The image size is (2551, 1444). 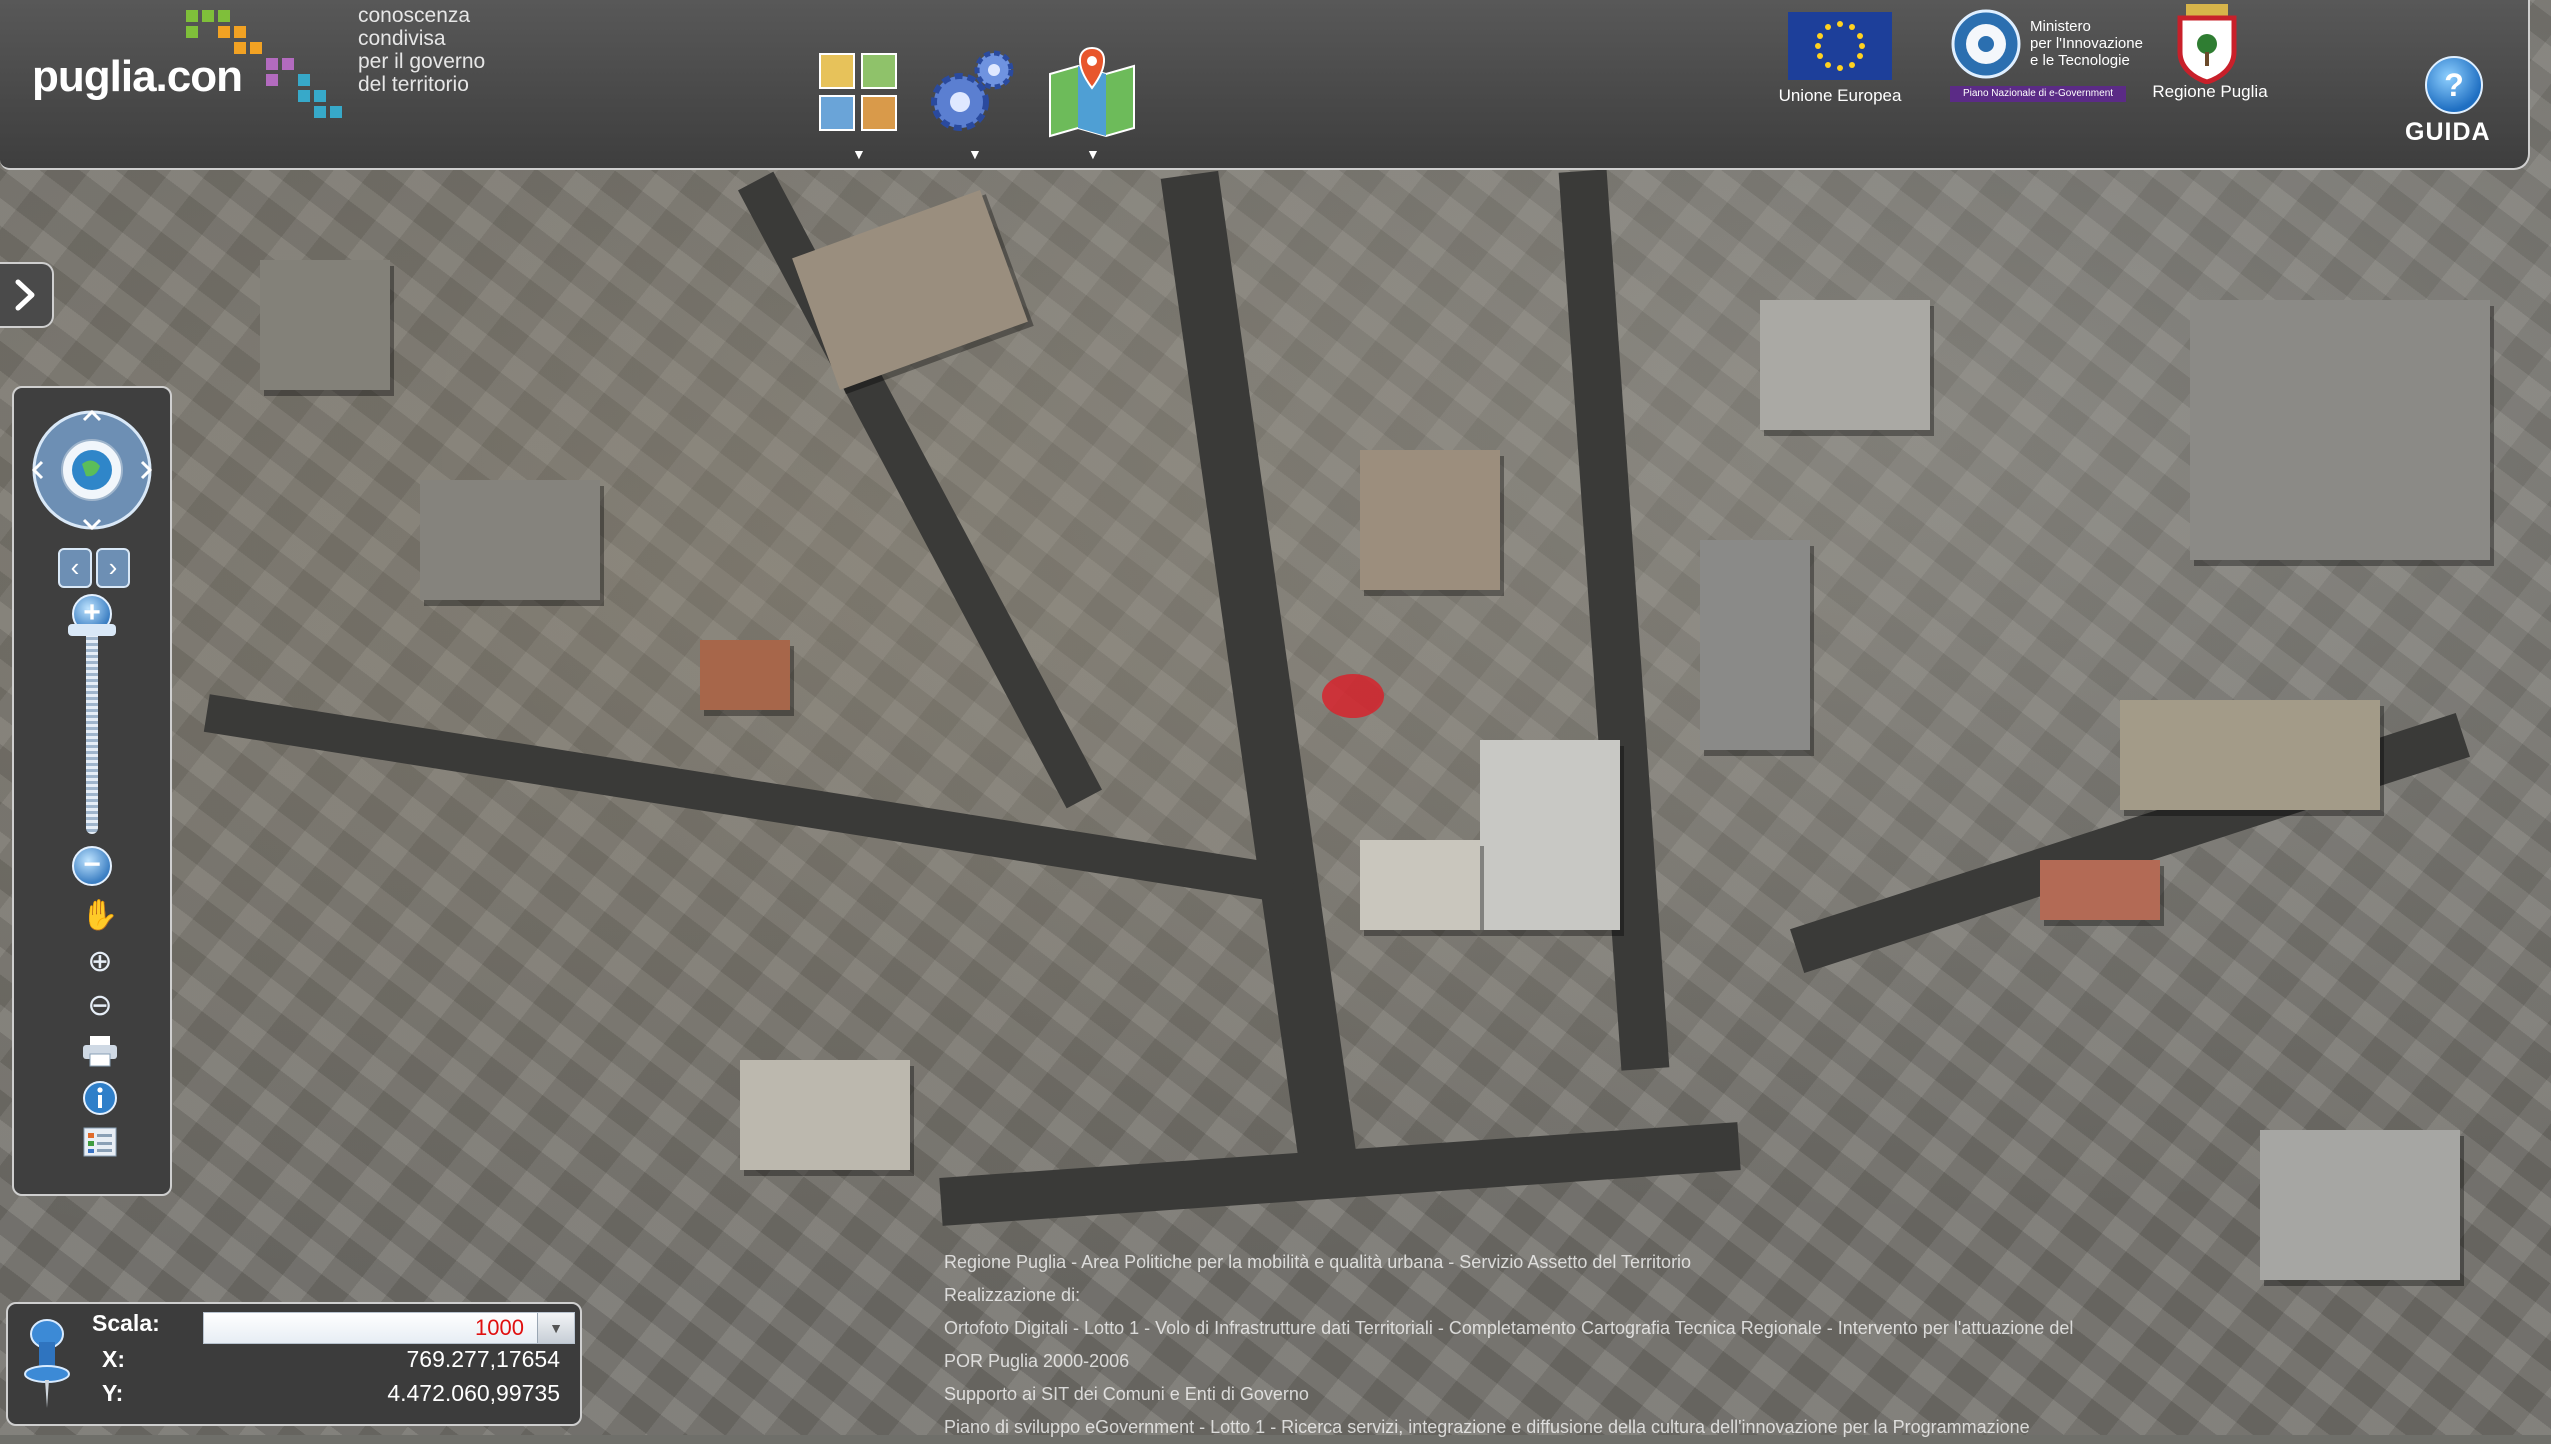 I want to click on y-coordinate-value: 4.472.060,99735, so click(x=473, y=1393).